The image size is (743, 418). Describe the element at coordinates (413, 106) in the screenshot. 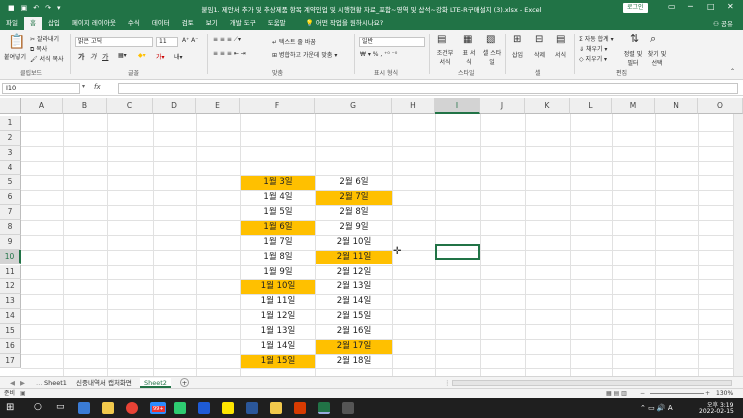

I see `column-header-h: H` at that location.